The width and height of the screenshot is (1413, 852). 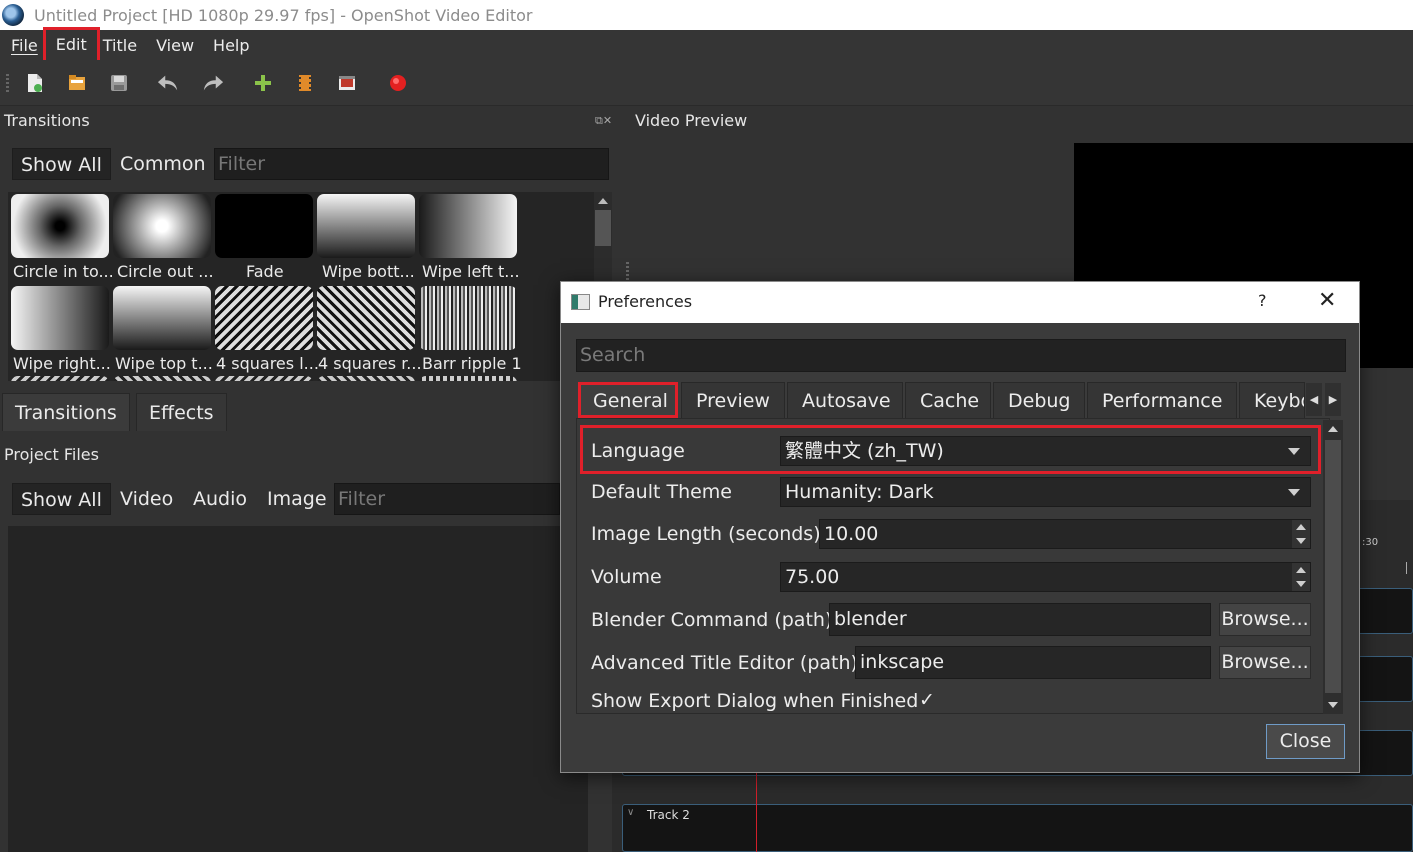 I want to click on blender-label: Blender Command (path), so click(x=712, y=620).